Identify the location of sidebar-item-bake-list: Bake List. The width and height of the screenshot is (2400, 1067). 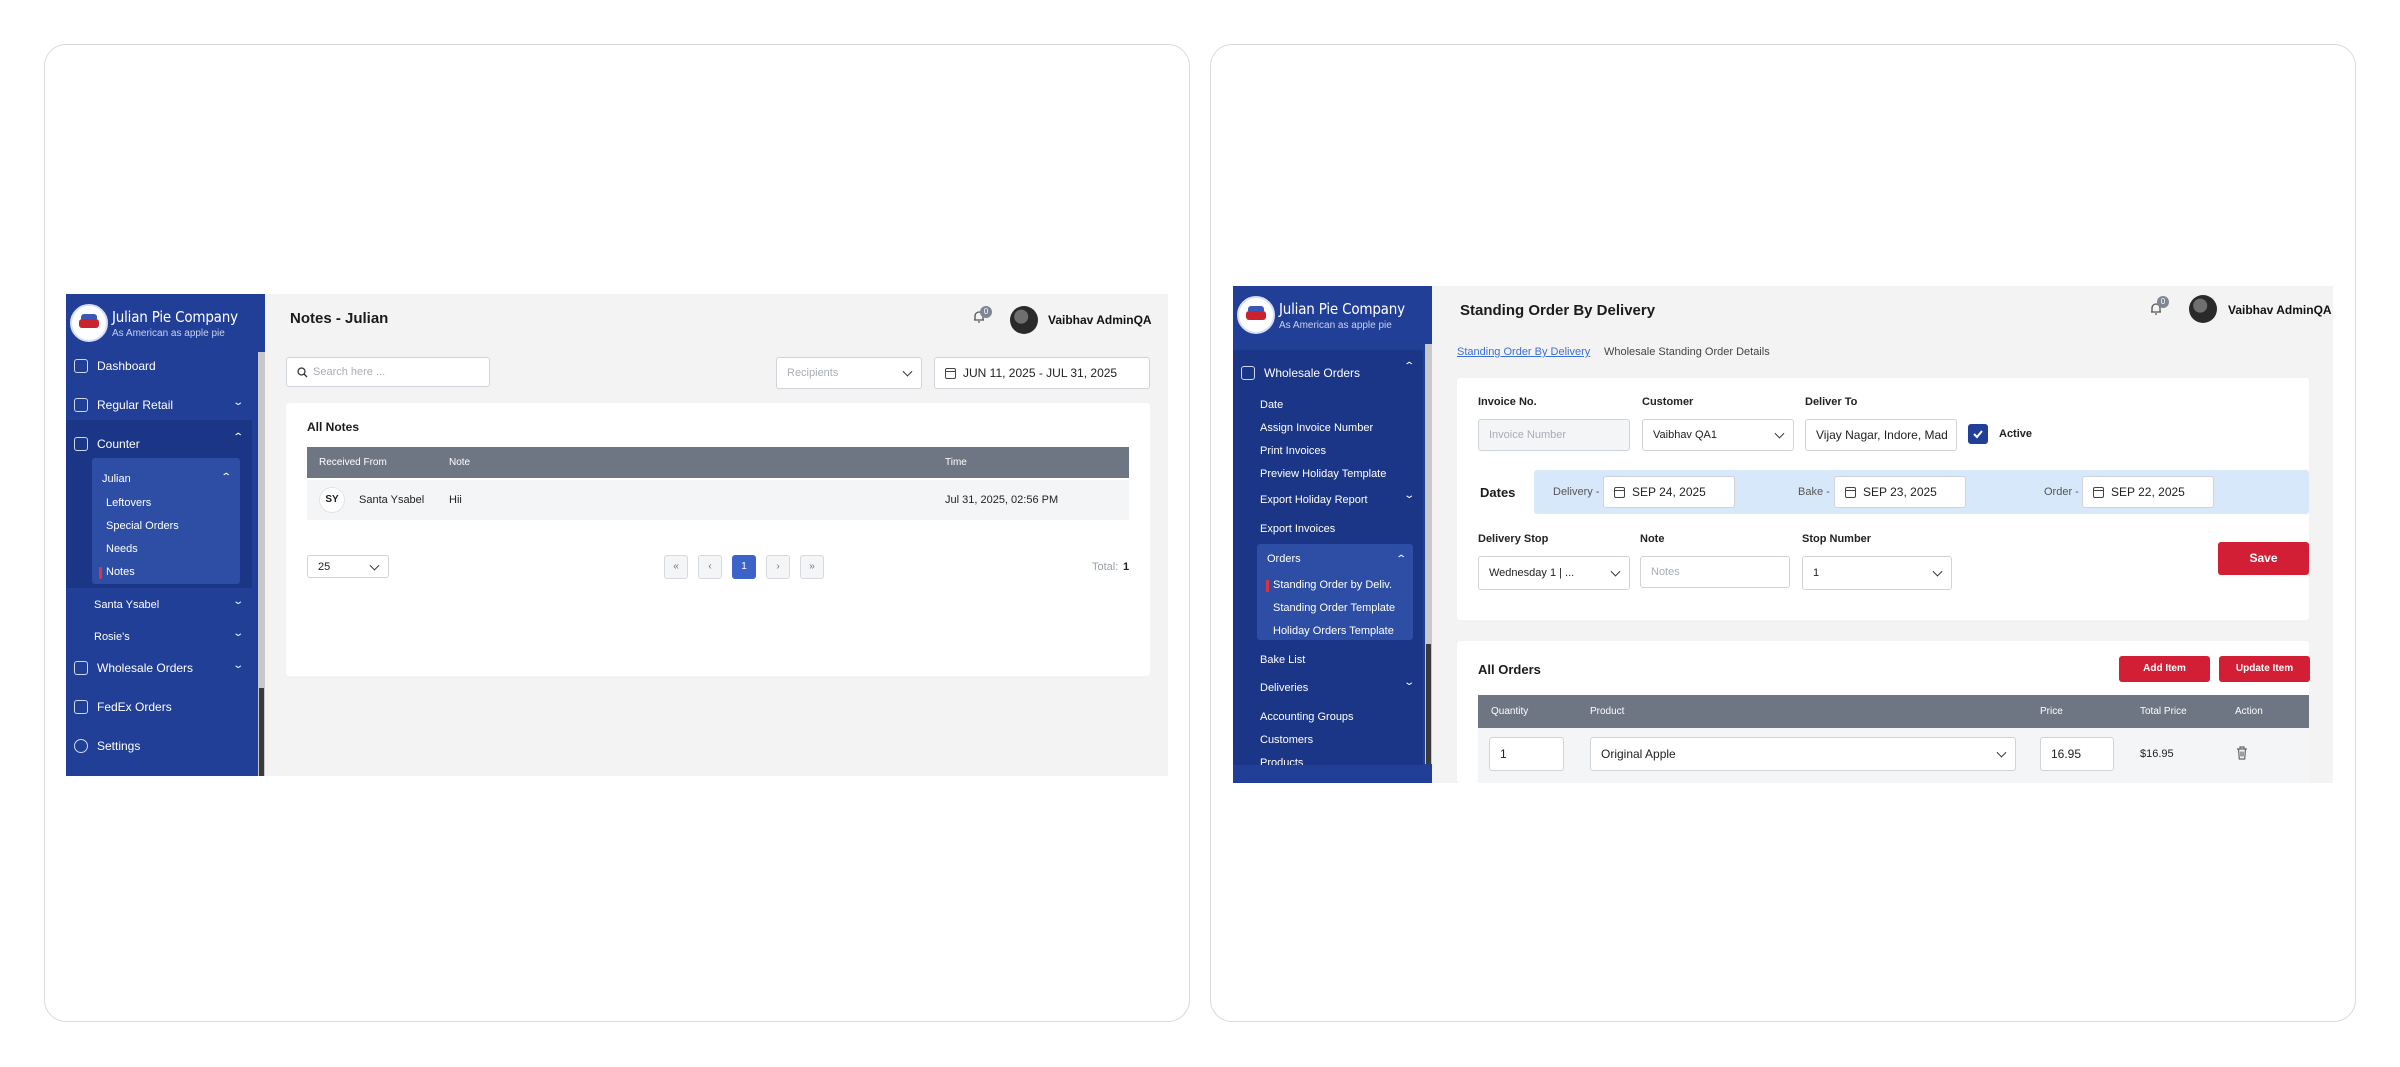
(1282, 660).